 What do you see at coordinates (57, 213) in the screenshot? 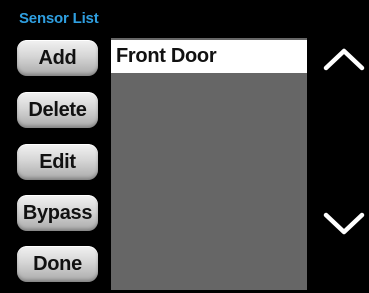
I see `bypass-button: Bypass` at bounding box center [57, 213].